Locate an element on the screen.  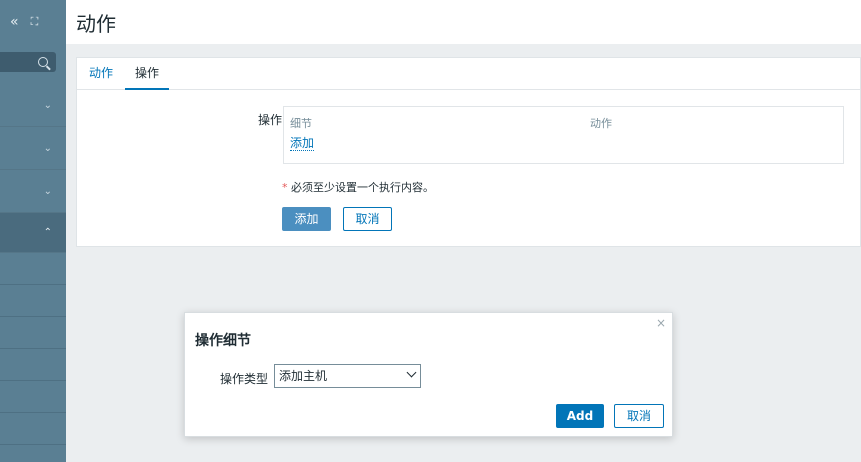
operation-type-label: 操作类型 is located at coordinates (243, 379).